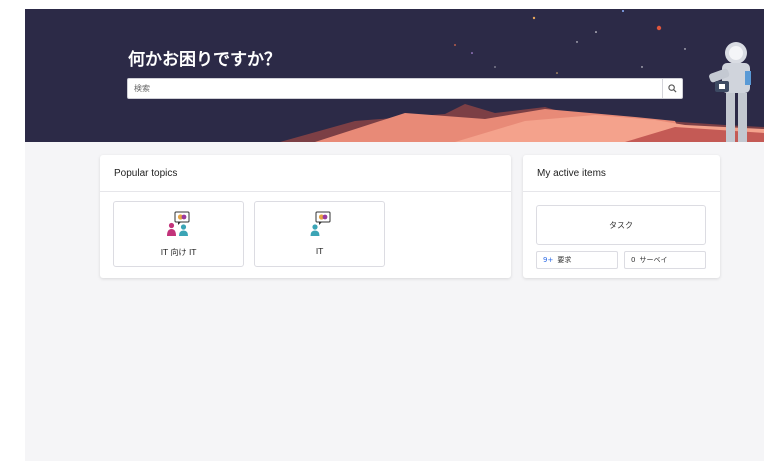  I want to click on surveys-tile: 0 サーベイ, so click(665, 260).